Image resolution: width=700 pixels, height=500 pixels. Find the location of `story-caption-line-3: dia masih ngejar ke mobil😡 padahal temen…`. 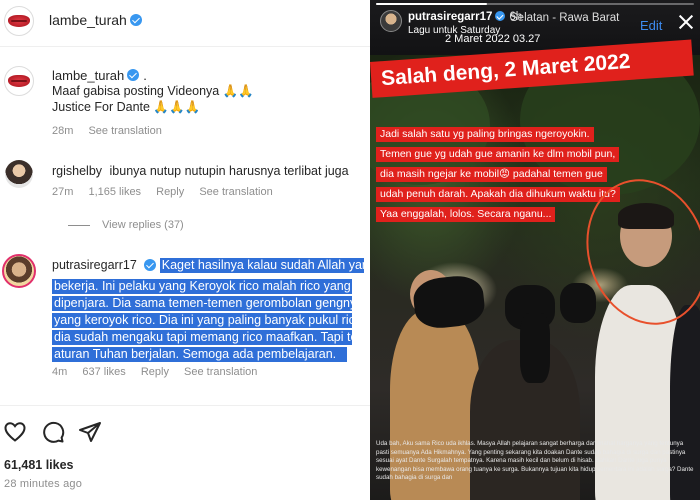

story-caption-line-3: dia masih ngejar ke mobil😡 padahal temen… is located at coordinates (491, 174).